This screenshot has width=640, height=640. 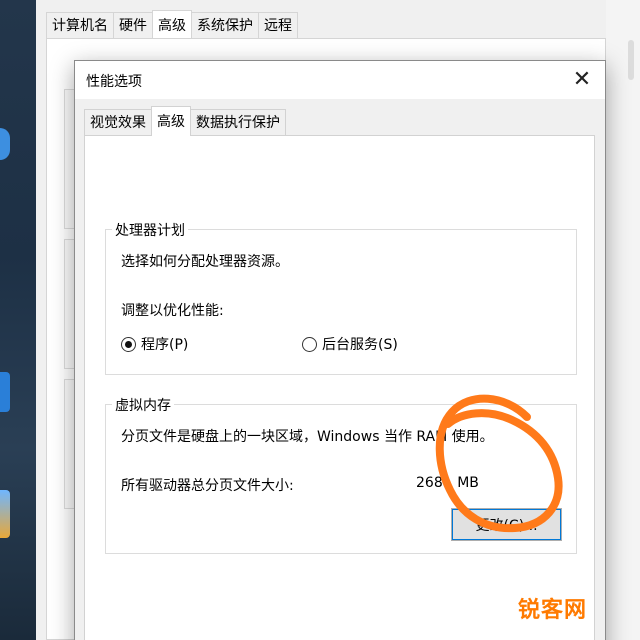 I want to click on radio-background-services-label: 后台服务(S), so click(x=360, y=345).